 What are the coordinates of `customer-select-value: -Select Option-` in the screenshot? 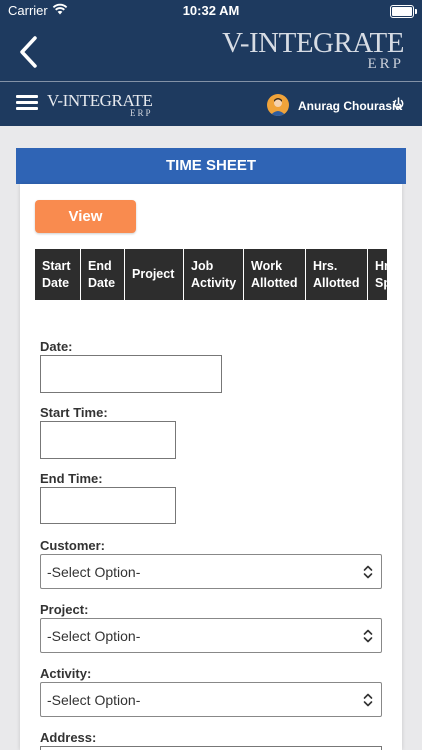 It's located at (94, 572).